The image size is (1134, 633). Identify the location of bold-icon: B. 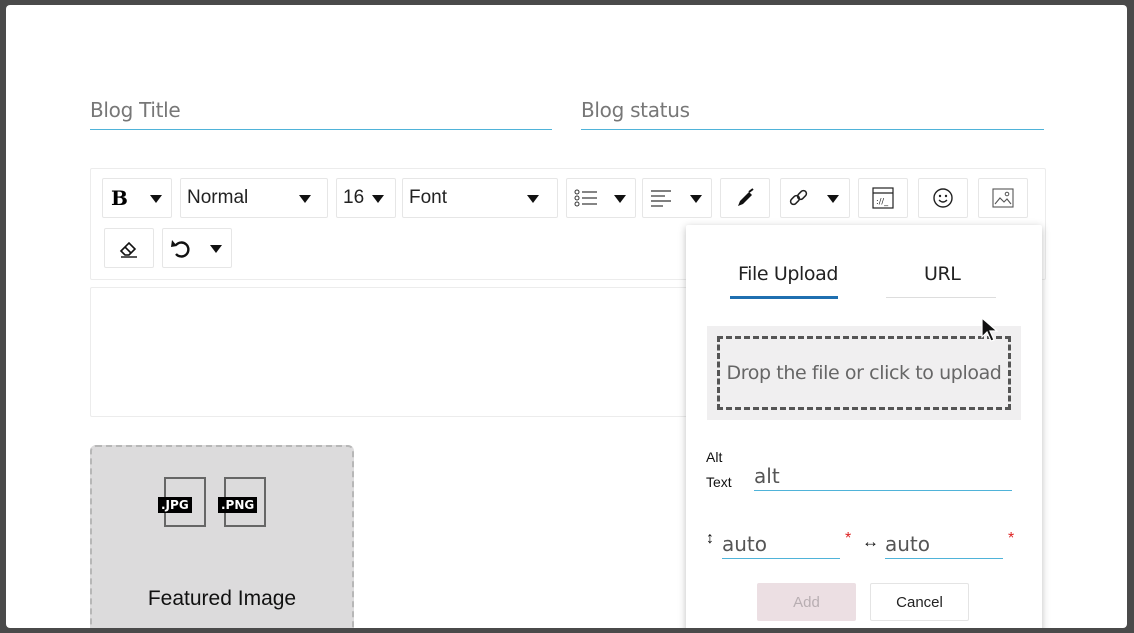
(119, 198).